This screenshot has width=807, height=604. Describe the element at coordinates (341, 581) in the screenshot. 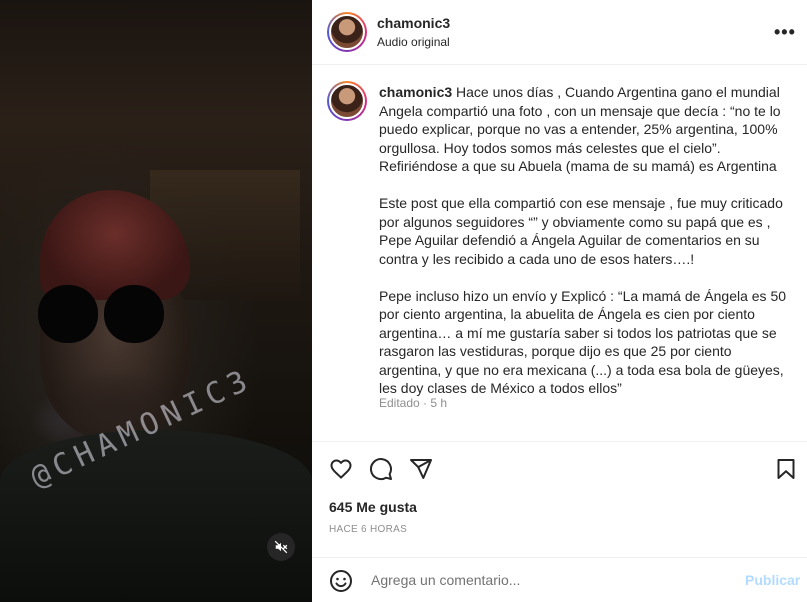

I see `smiley-icon` at that location.